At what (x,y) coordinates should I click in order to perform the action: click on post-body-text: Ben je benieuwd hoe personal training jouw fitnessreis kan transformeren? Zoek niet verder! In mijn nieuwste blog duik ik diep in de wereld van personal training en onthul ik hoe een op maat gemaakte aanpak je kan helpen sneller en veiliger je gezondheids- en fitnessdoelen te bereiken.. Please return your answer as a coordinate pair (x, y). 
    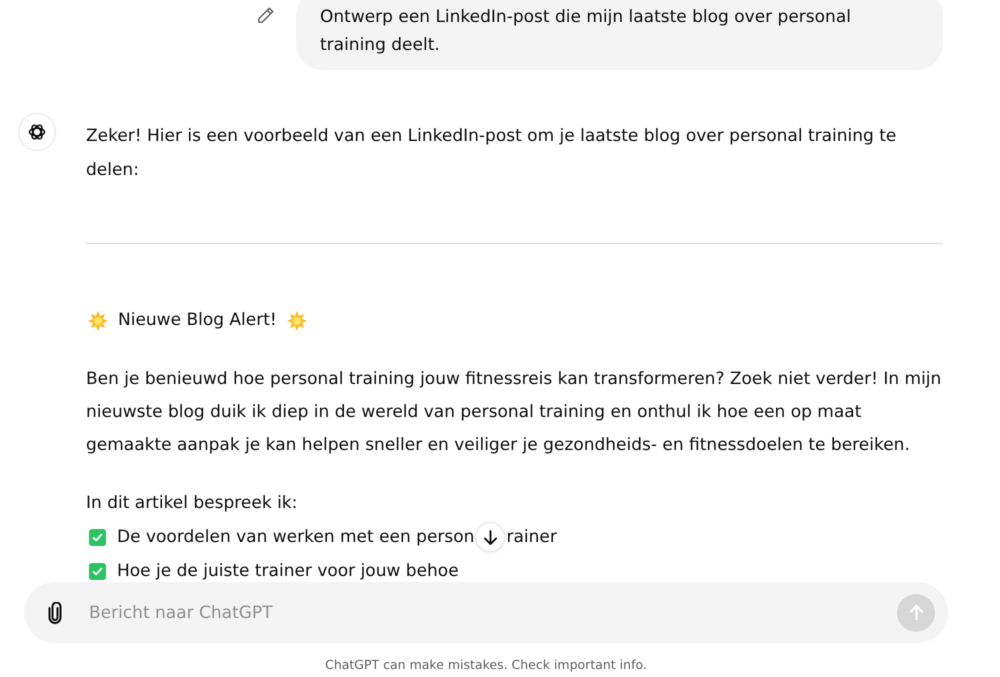
    Looking at the image, I should click on (514, 412).